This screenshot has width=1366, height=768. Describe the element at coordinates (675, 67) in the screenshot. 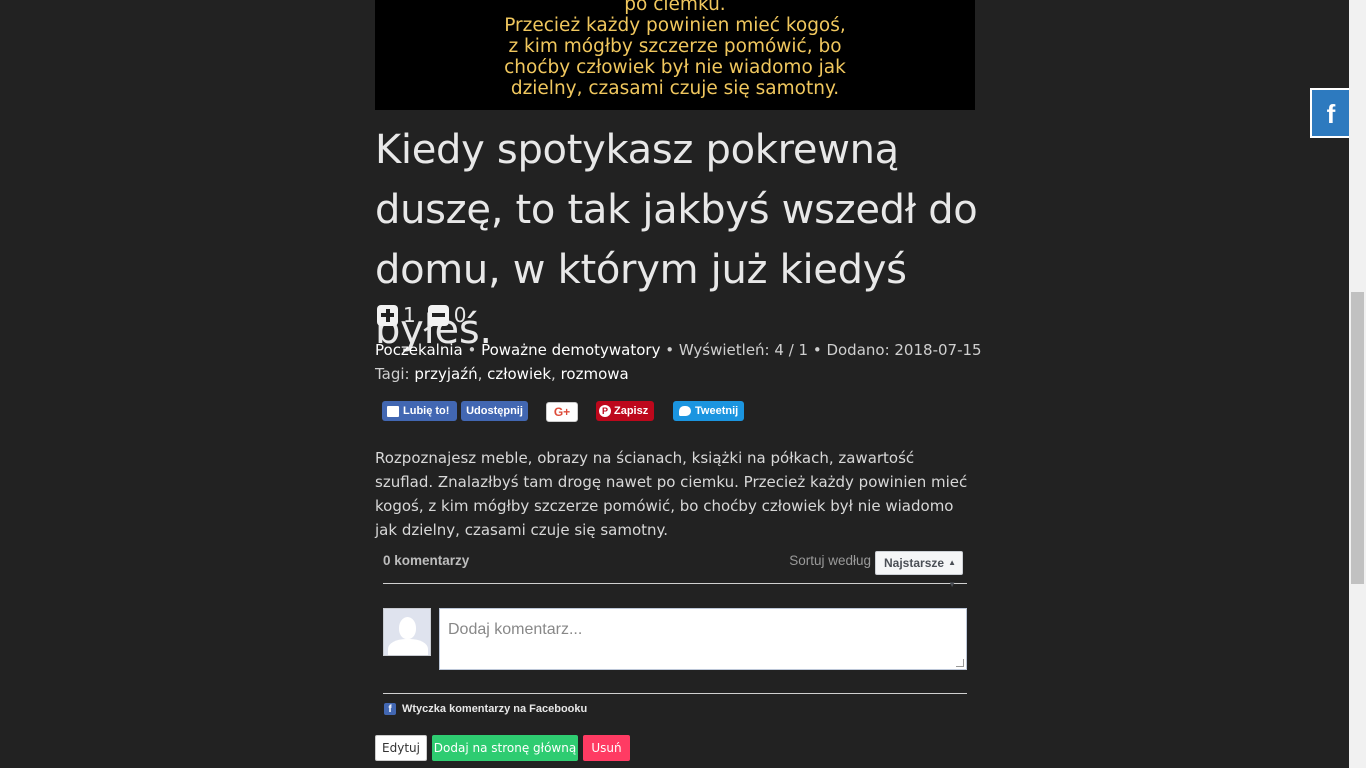

I see `image-line-4: choćby człowiek był nie wiadomo jak` at that location.